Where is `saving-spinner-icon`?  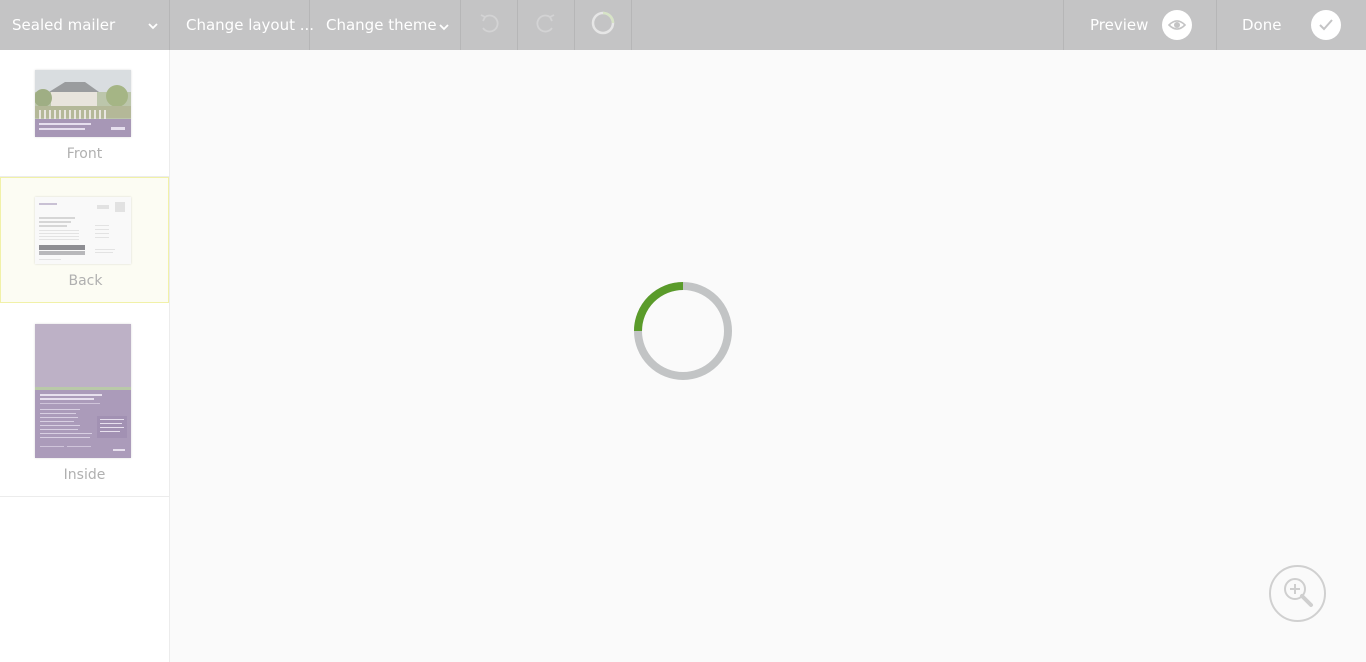
saving-spinner-icon is located at coordinates (603, 25).